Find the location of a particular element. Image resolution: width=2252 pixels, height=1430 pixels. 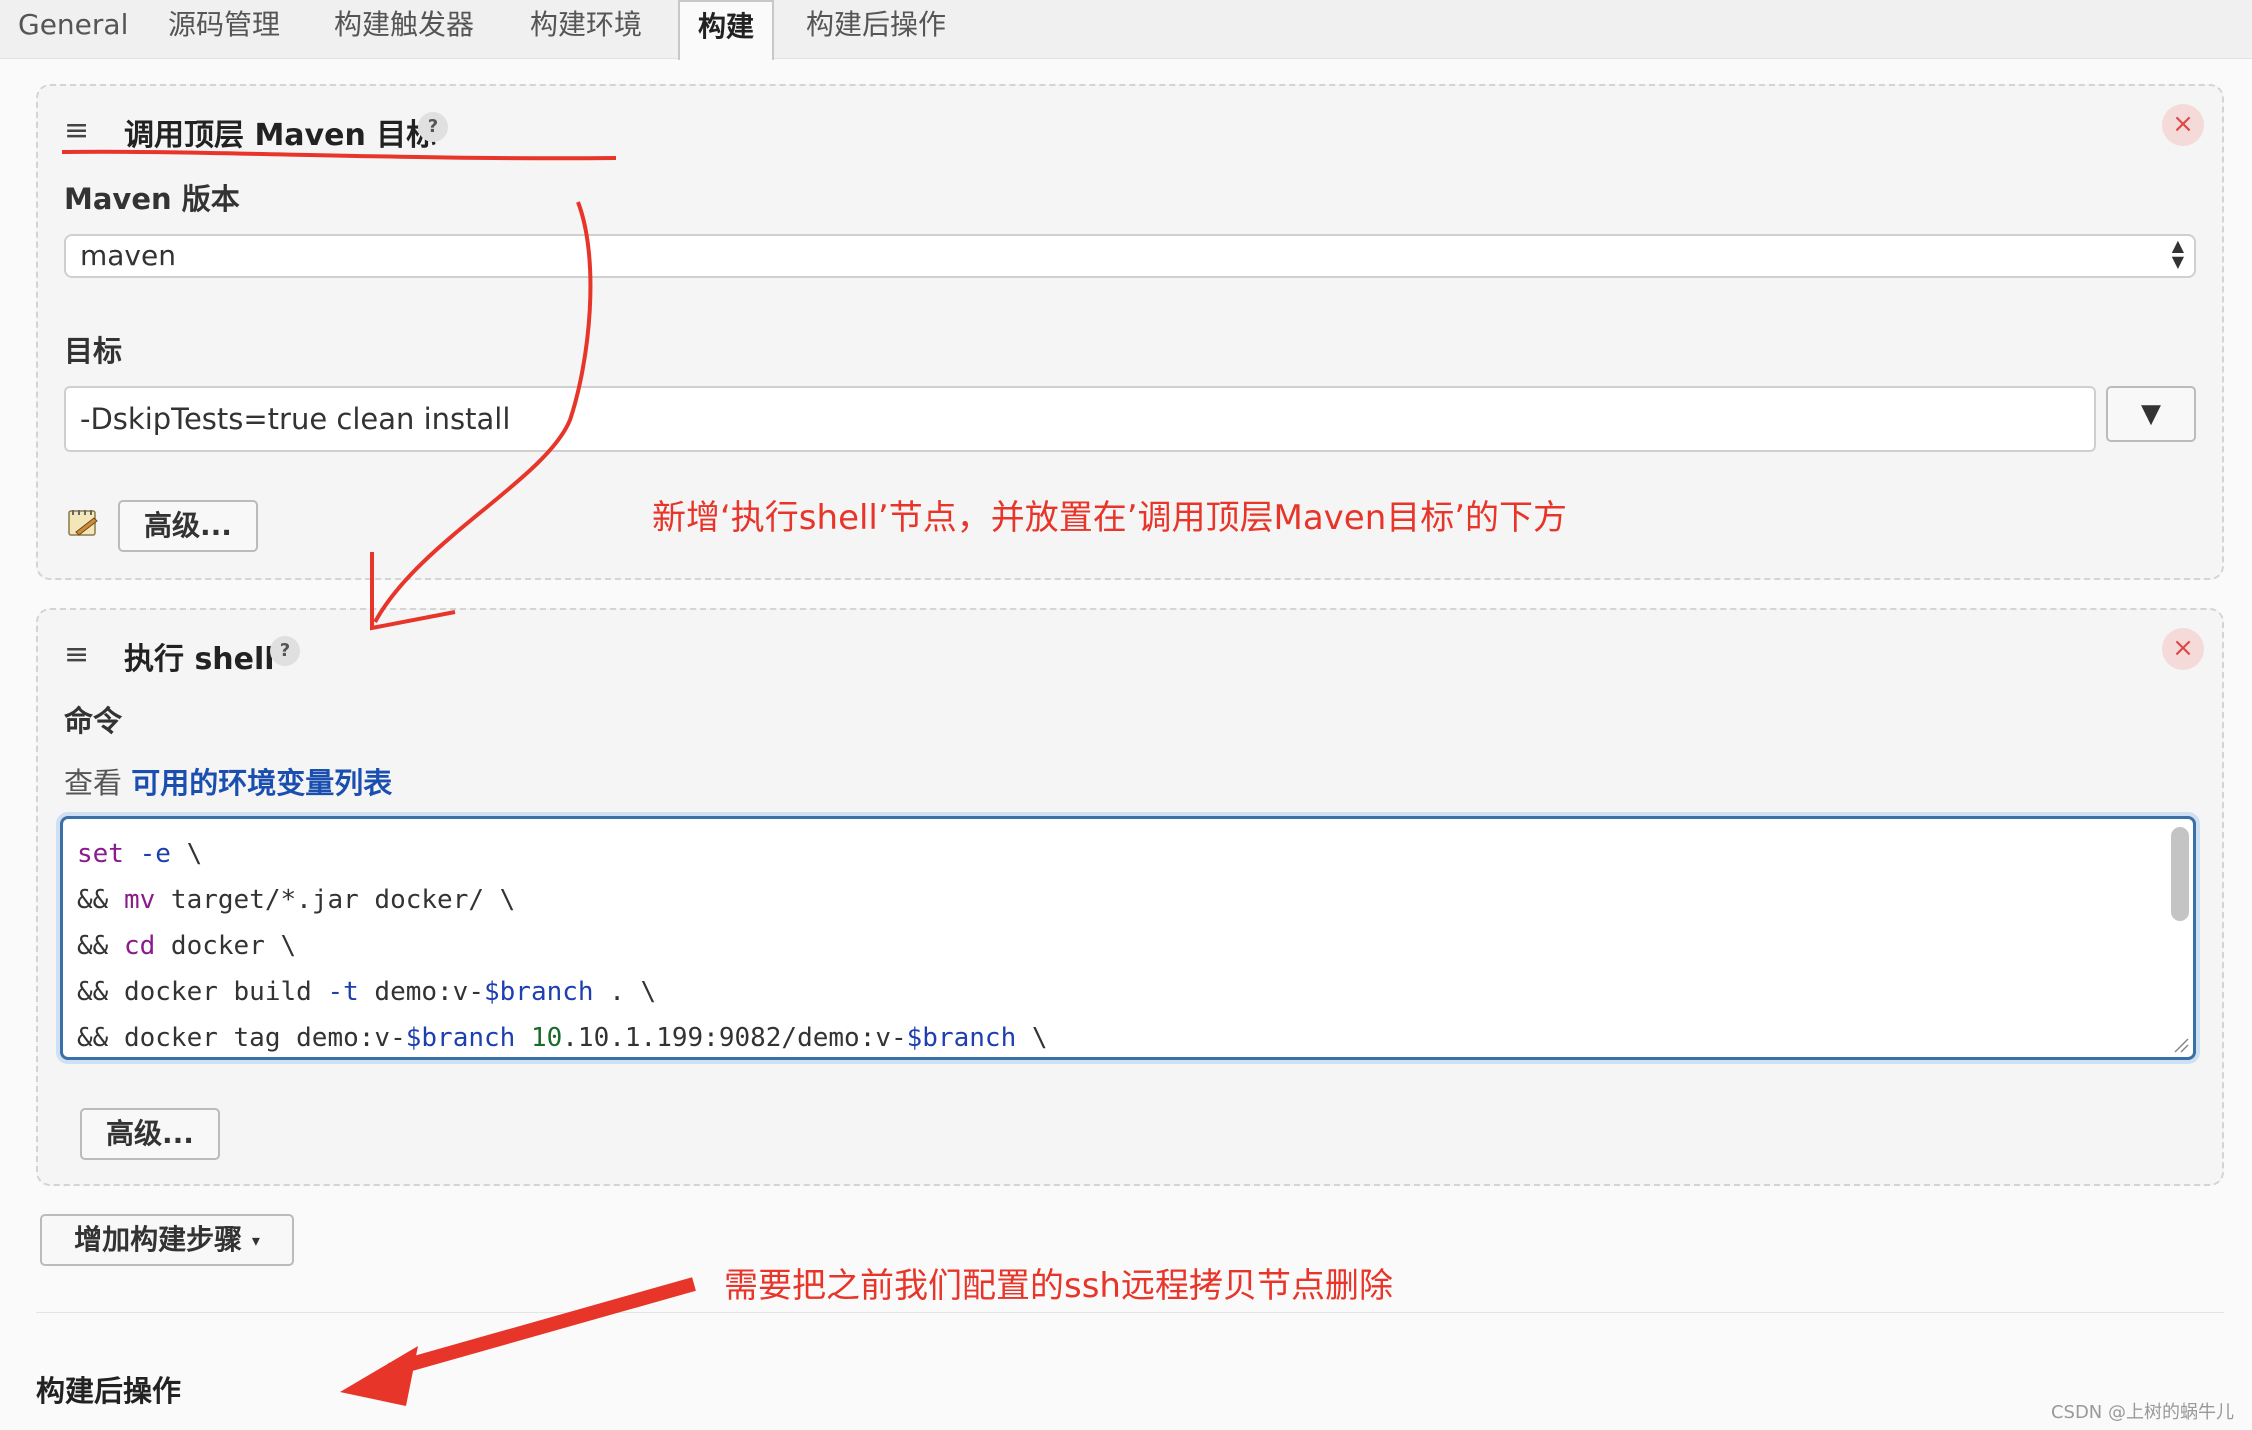

big-arrow-head is located at coordinates (379, 1376).